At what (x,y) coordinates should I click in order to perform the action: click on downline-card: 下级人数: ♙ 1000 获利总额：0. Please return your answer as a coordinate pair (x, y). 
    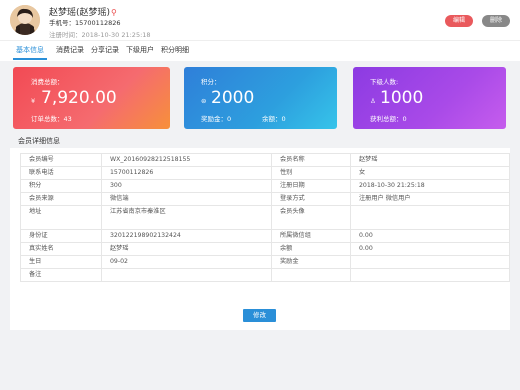
    Looking at the image, I should click on (429, 98).